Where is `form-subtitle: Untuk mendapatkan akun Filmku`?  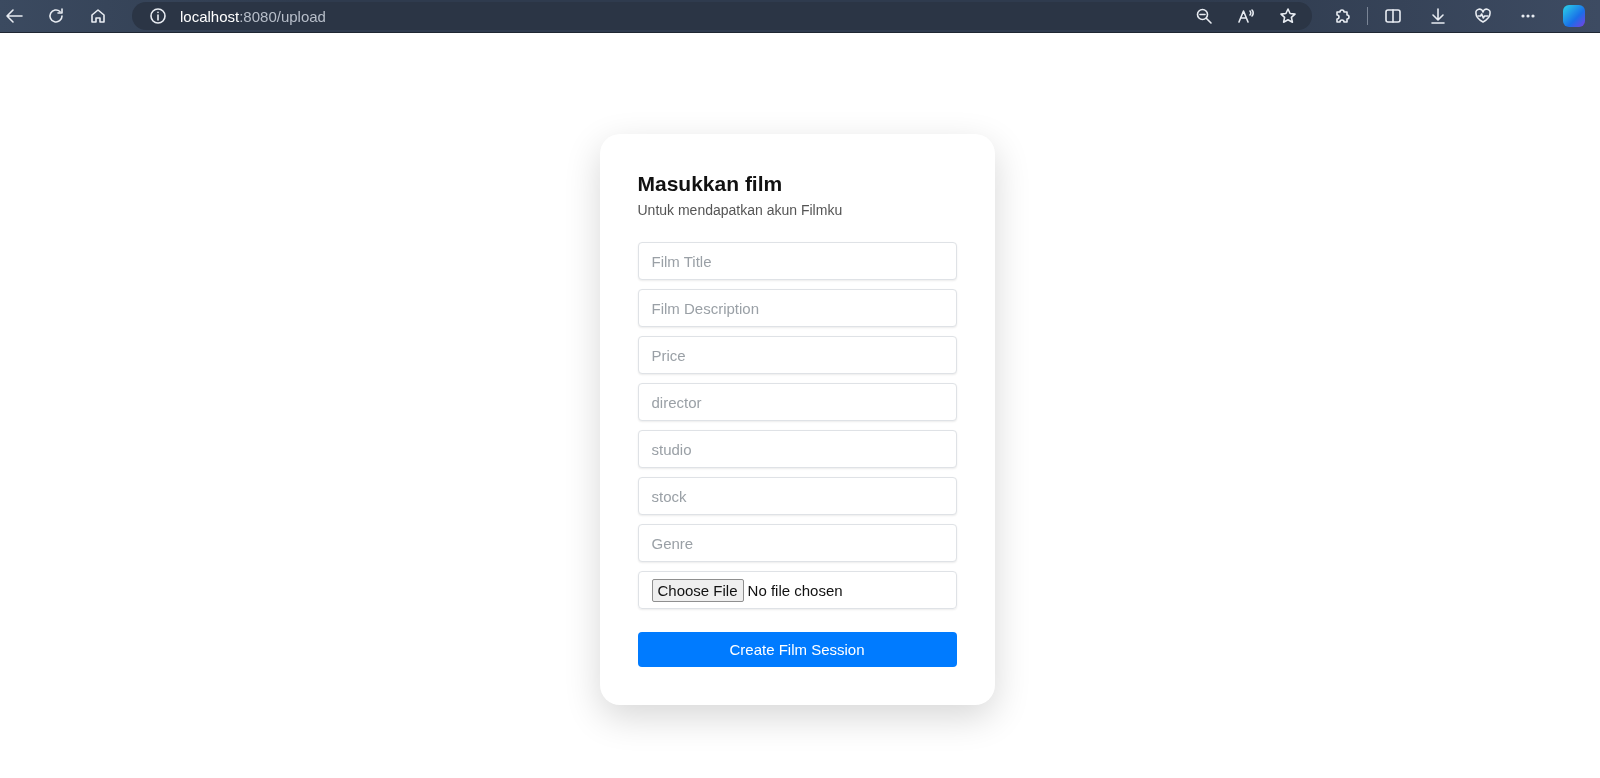 form-subtitle: Untuk mendapatkan akun Filmku is located at coordinates (740, 210).